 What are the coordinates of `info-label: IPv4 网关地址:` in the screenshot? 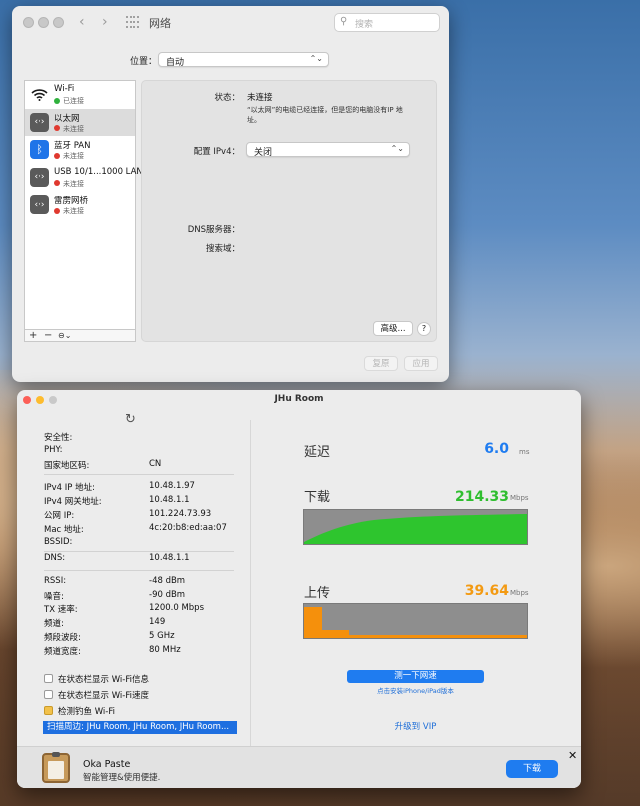 It's located at (73, 502).